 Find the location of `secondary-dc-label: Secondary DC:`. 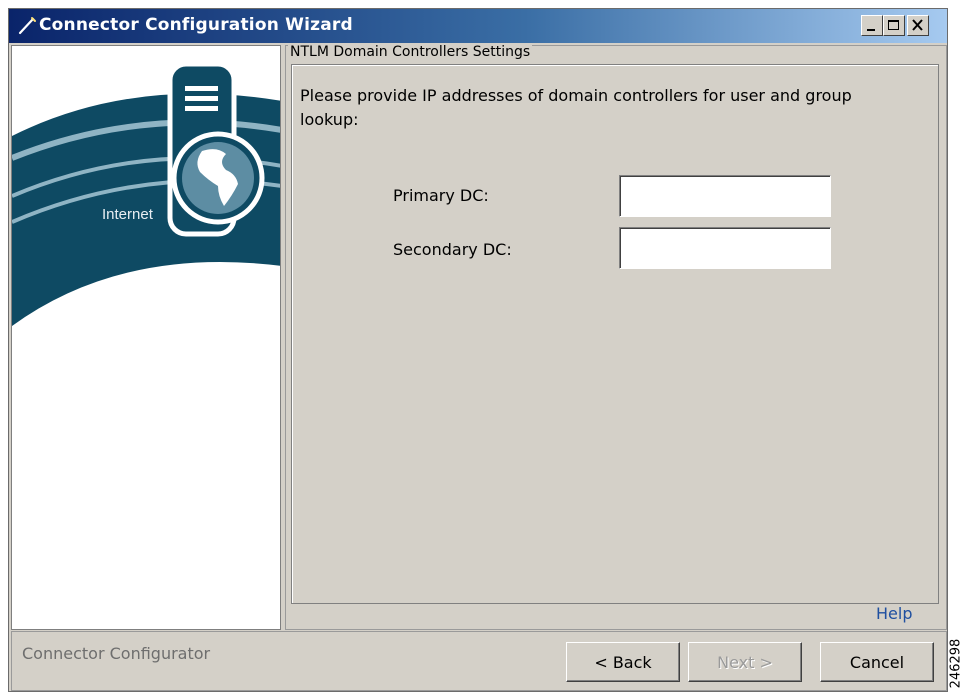

secondary-dc-label: Secondary DC: is located at coordinates (452, 249).